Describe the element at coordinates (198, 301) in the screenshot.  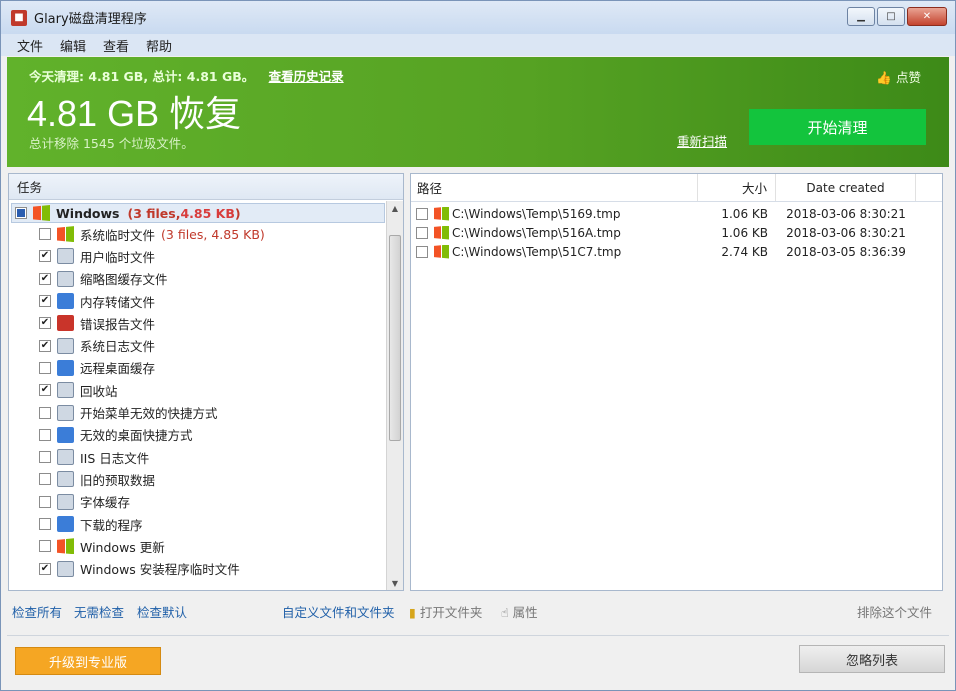
I see `task-item: ✔ 内存转储文件` at that location.